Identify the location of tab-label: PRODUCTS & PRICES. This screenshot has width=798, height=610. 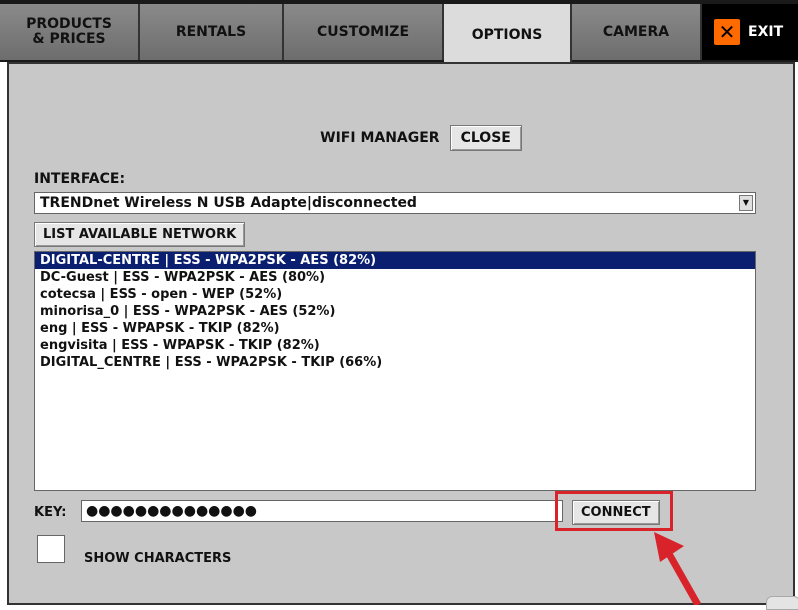
(69, 31).